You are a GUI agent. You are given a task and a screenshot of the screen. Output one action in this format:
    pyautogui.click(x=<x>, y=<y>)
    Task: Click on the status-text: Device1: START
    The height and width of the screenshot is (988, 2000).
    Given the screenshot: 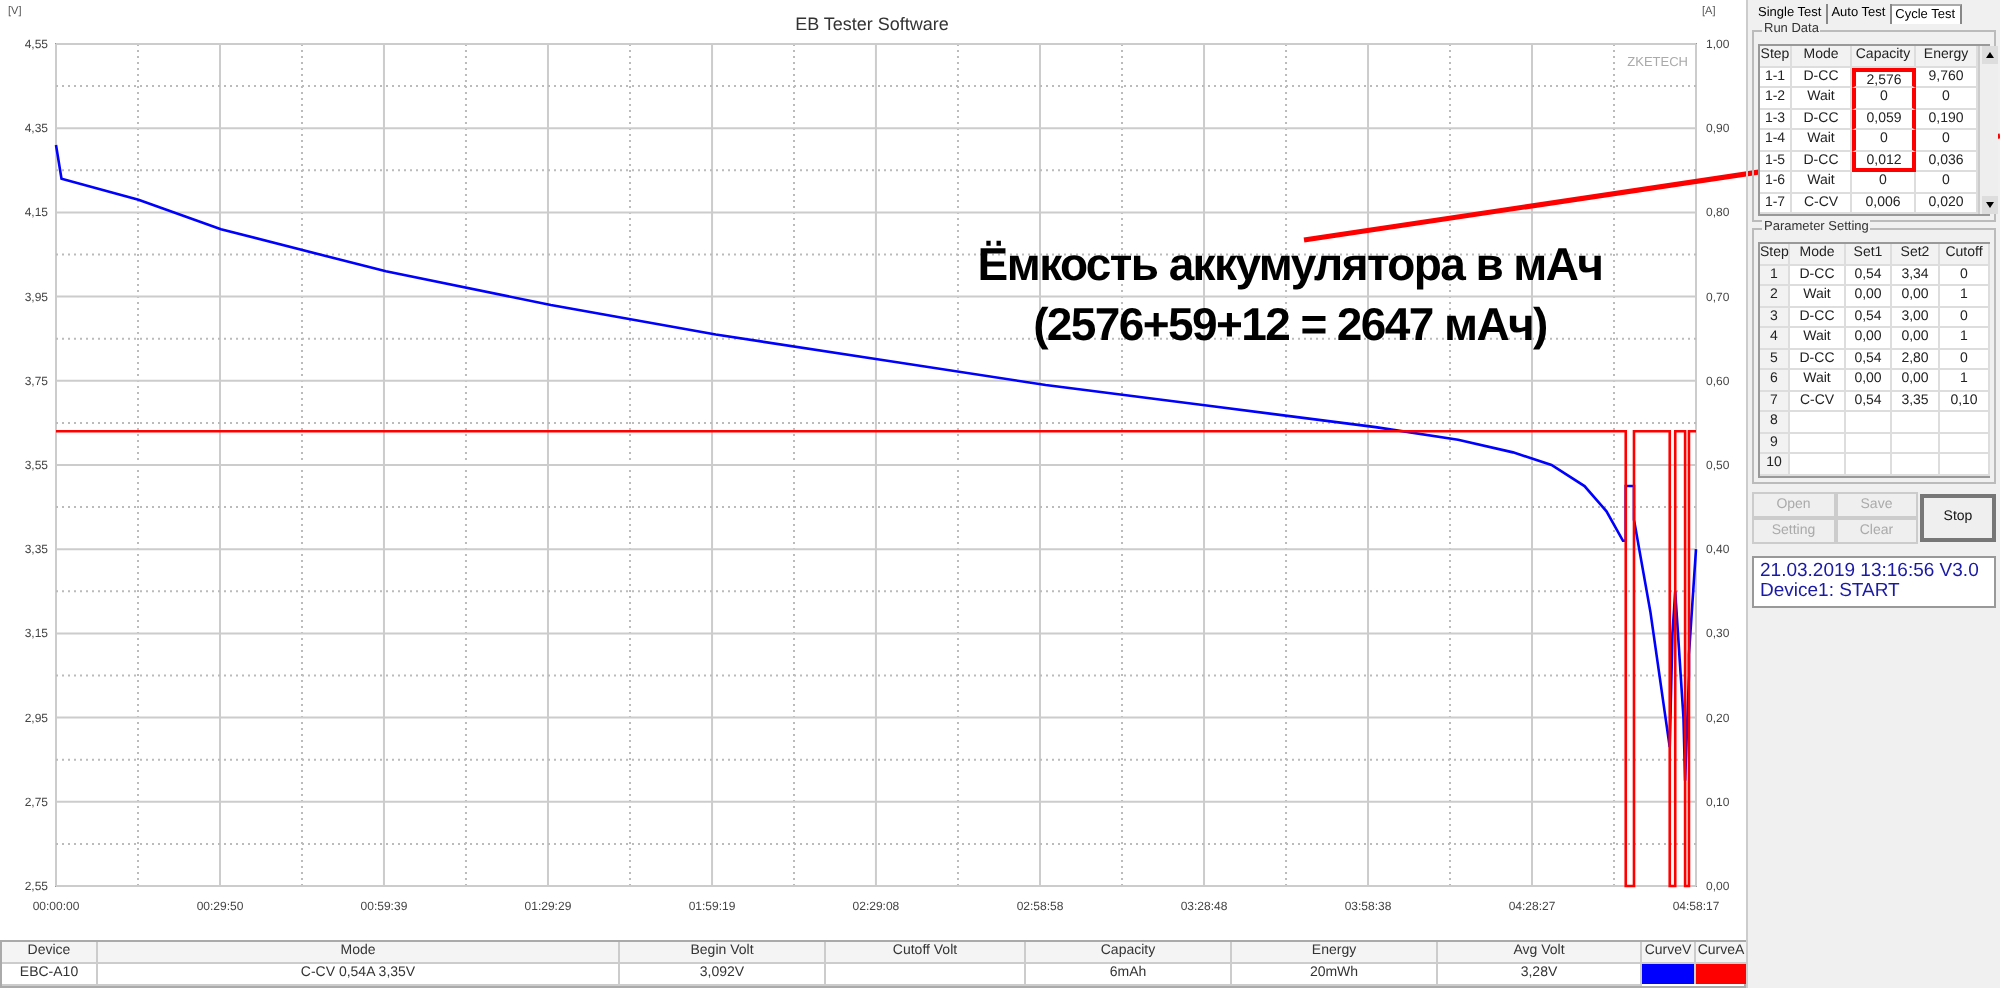 What is the action you would take?
    pyautogui.click(x=1831, y=591)
    